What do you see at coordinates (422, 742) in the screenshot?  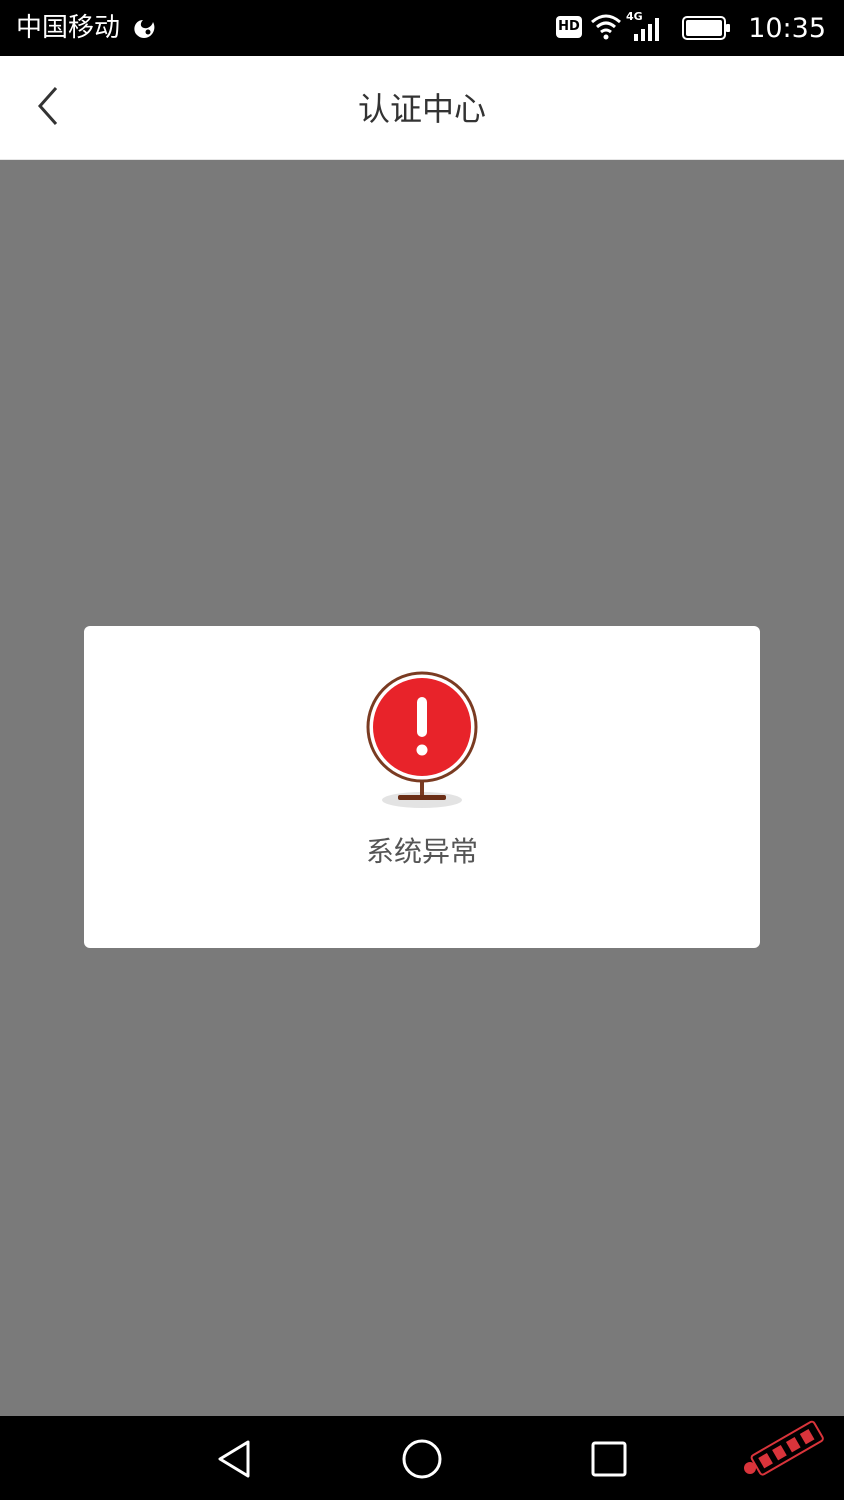 I see `alert-exclamation-icon` at bounding box center [422, 742].